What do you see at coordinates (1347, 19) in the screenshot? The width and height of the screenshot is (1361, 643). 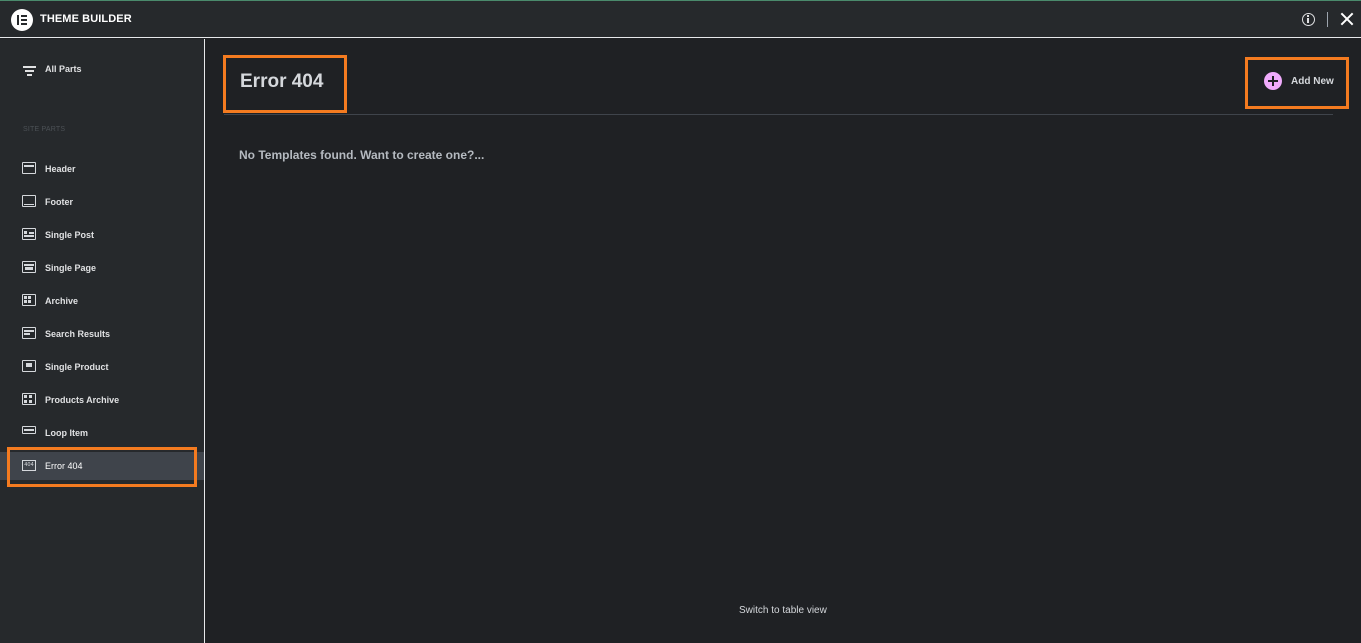 I see `close-icon` at bounding box center [1347, 19].